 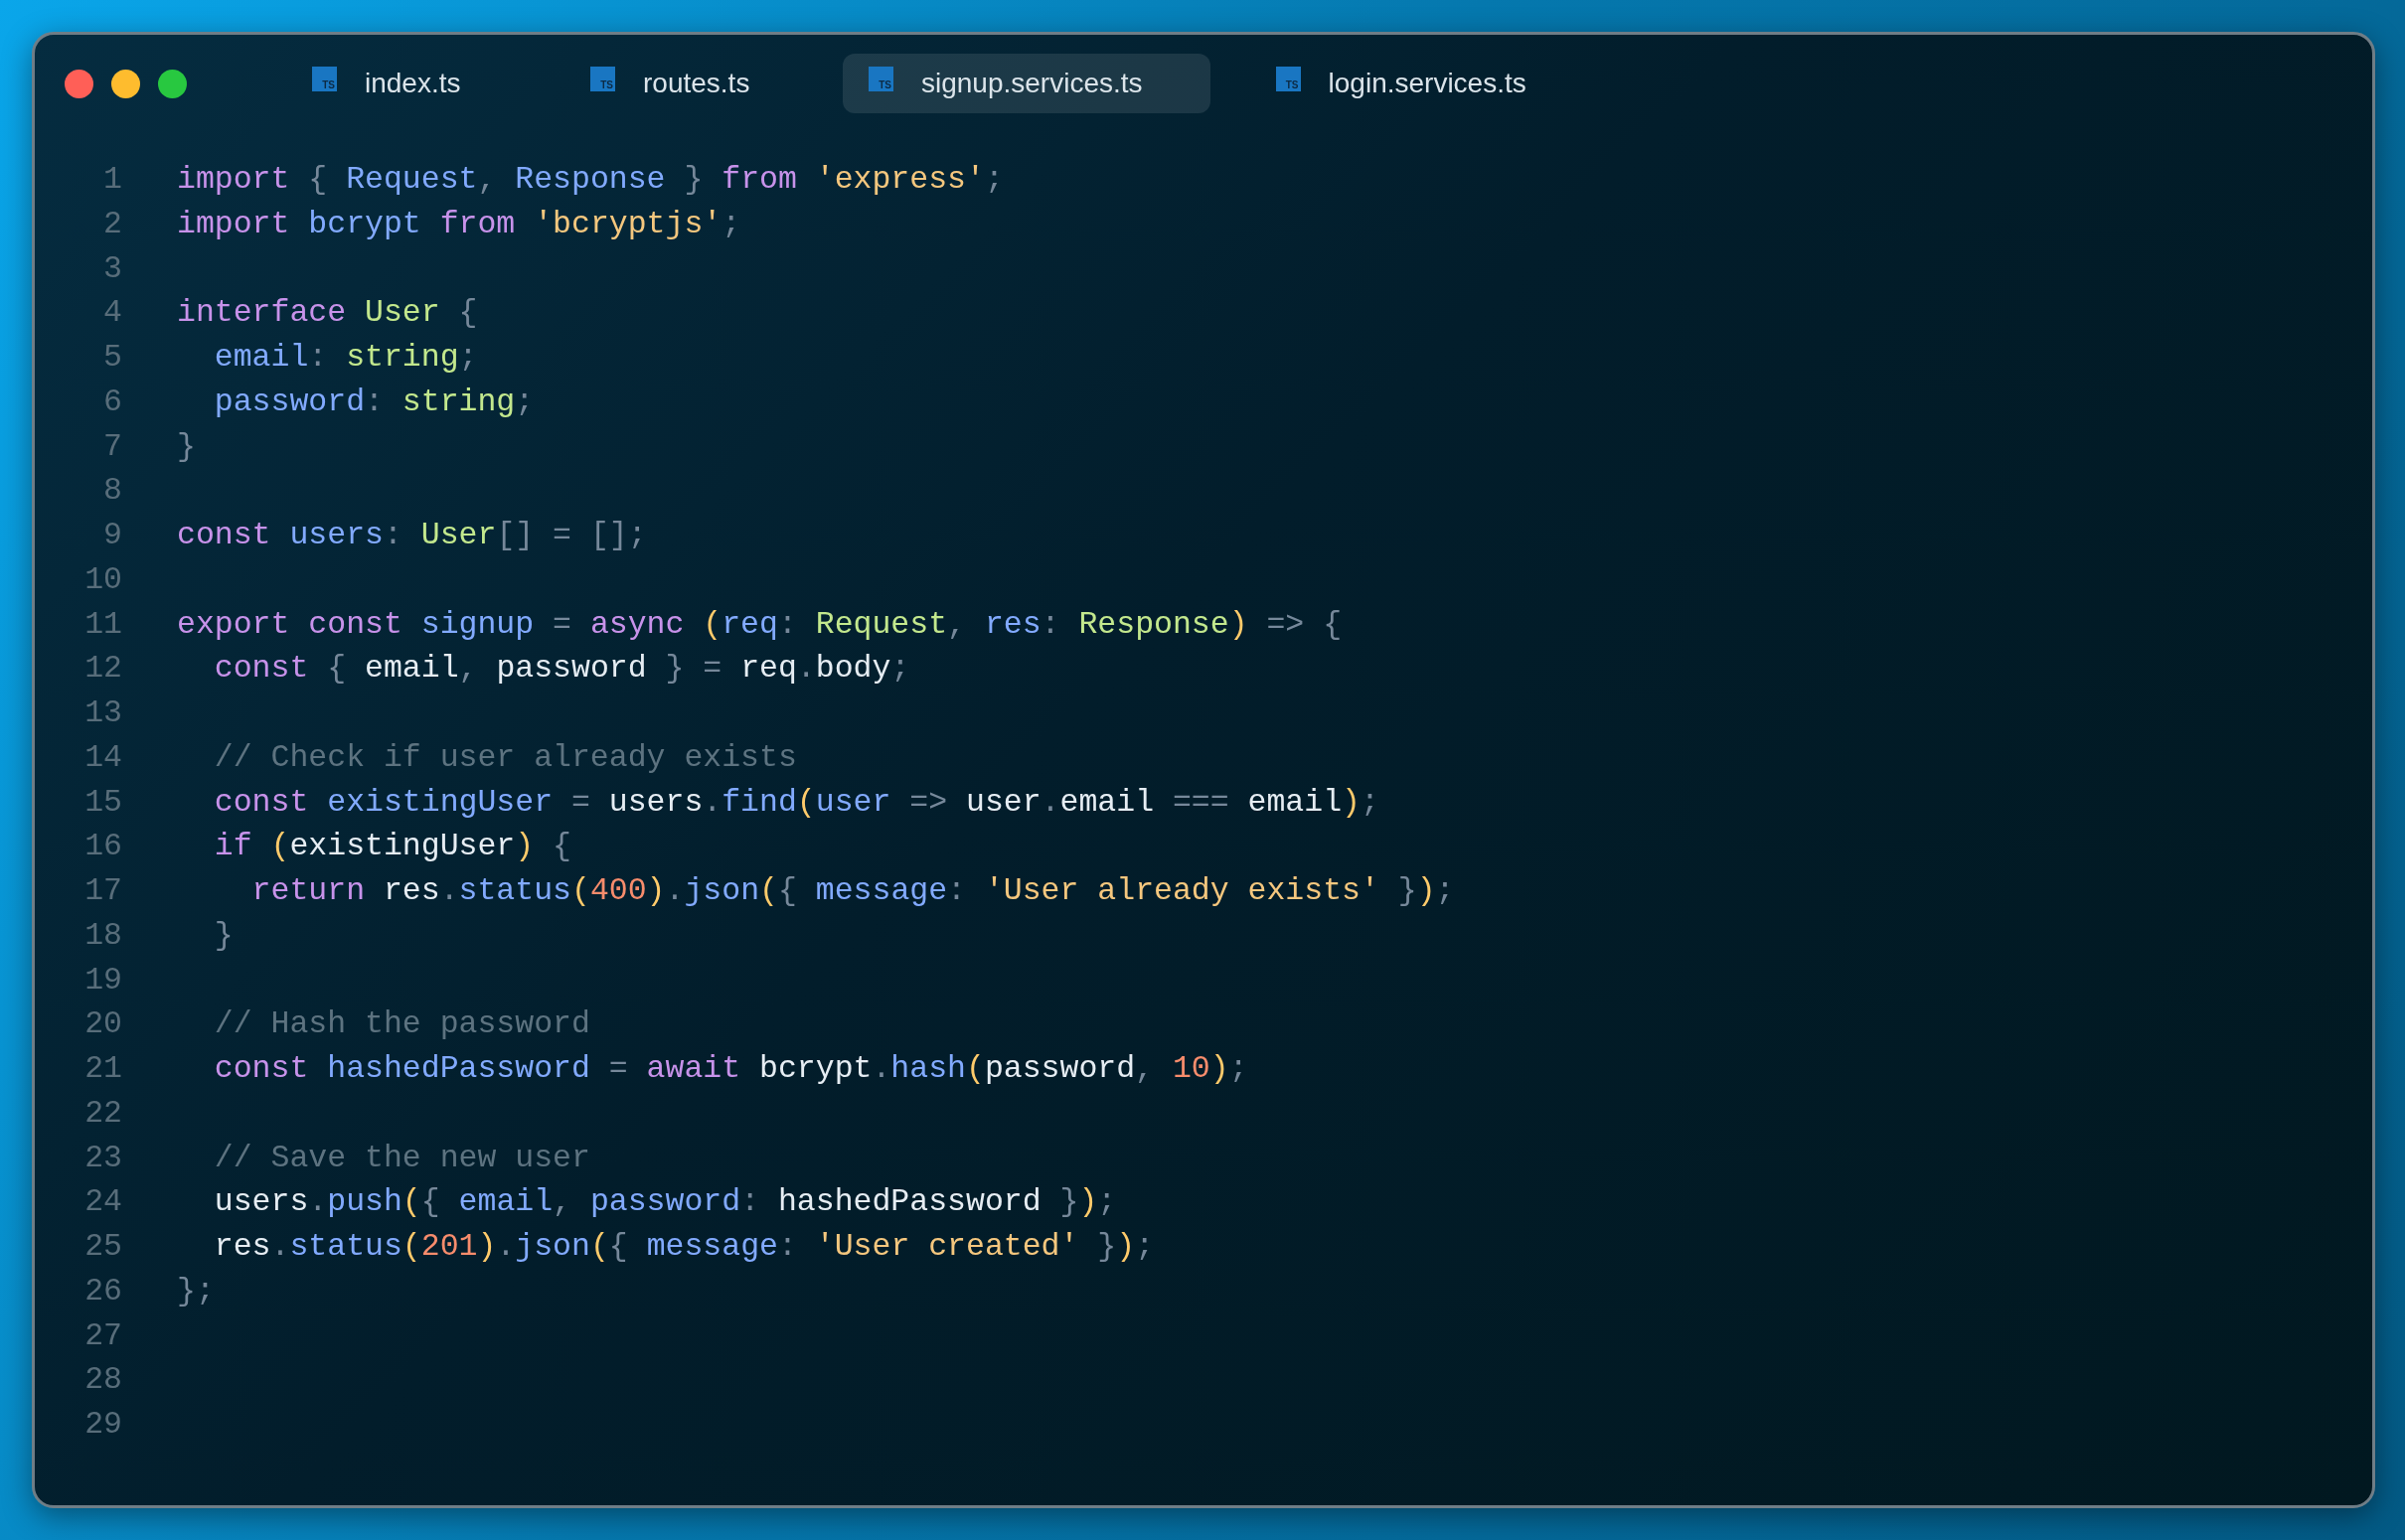 I want to click on code-line: email: string;, so click(x=345, y=358).